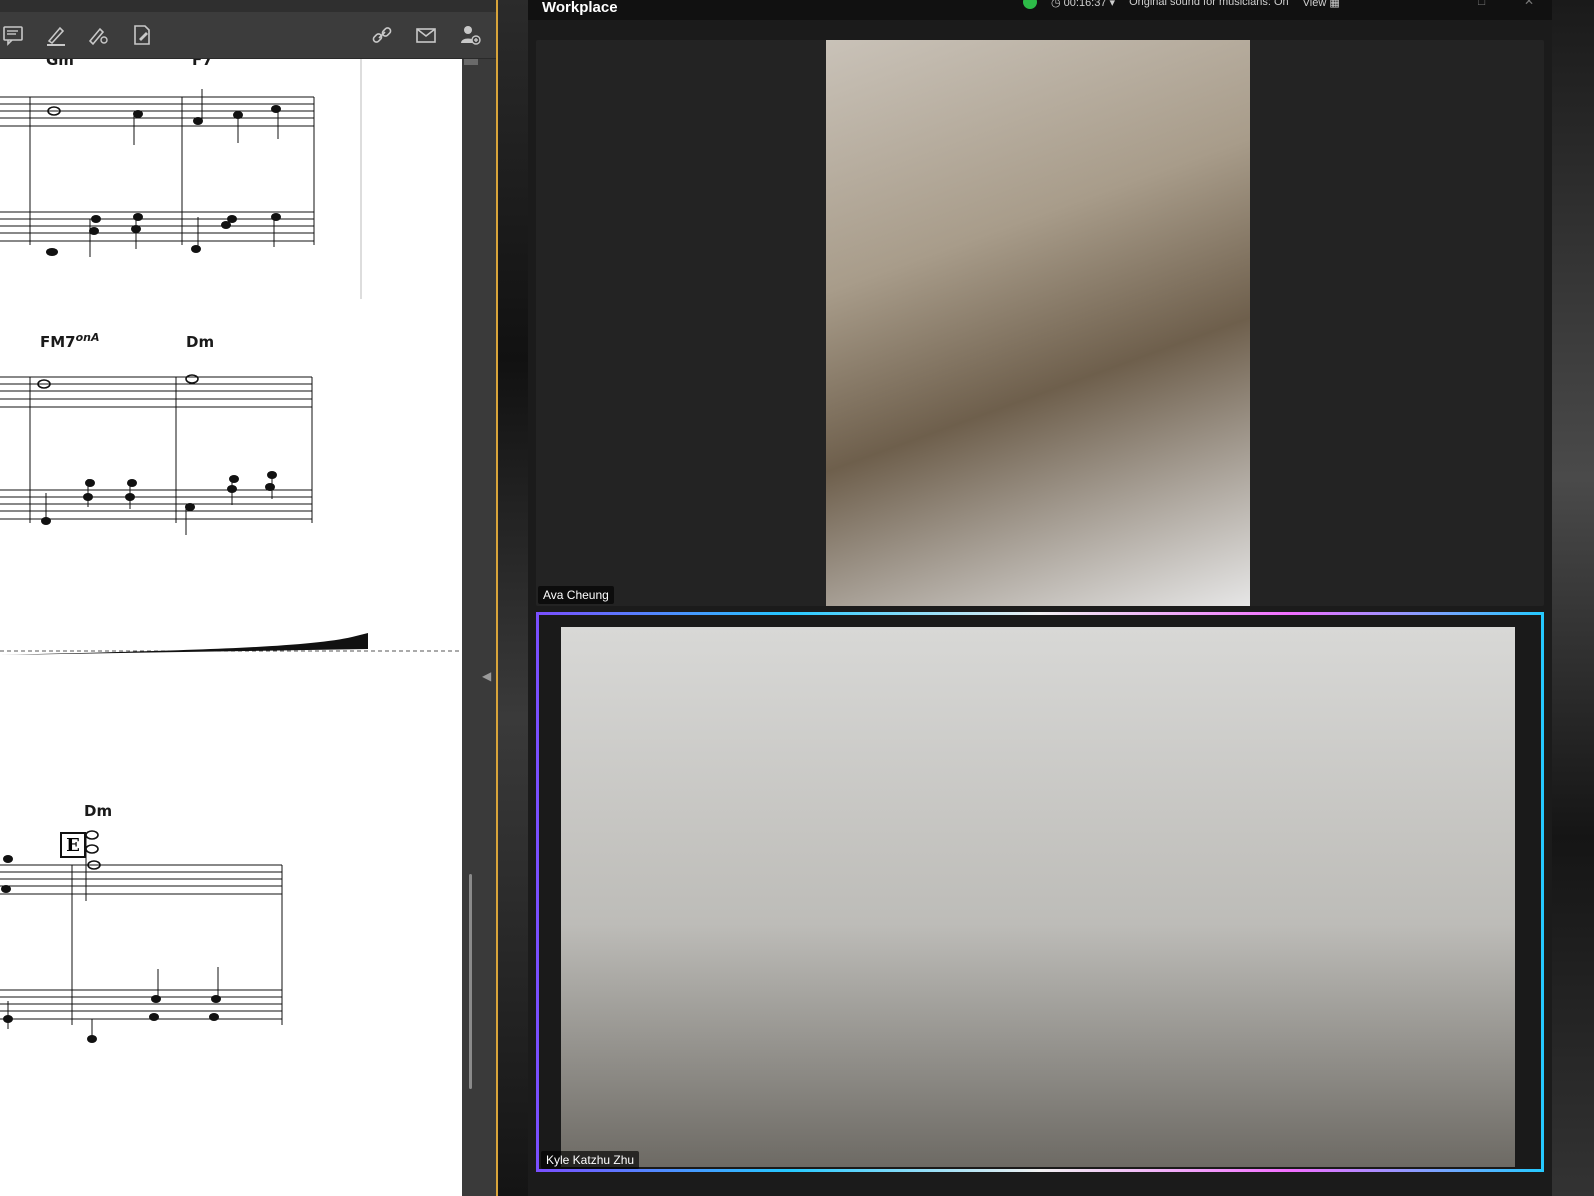  What do you see at coordinates (590, 1160) in the screenshot?
I see `participant-name-tag: Kyle Katzhu Zhu` at bounding box center [590, 1160].